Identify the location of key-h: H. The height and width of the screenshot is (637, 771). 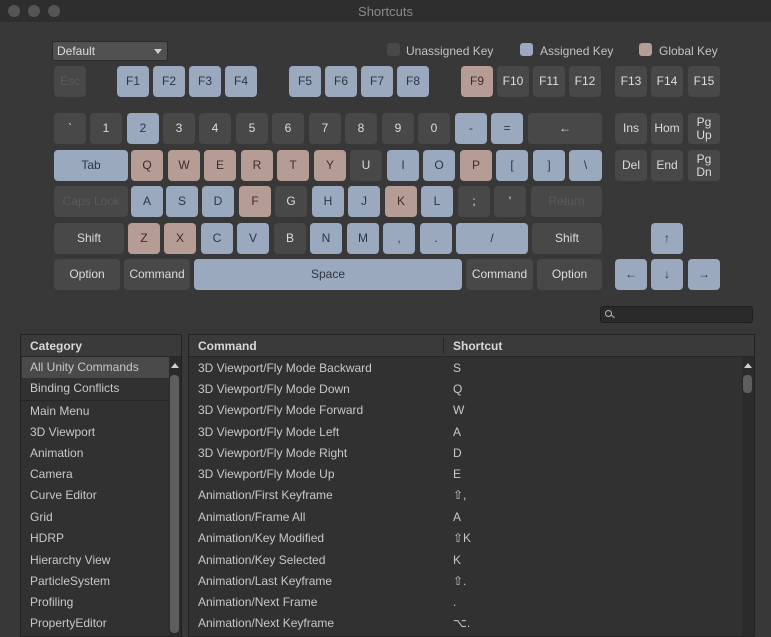
(328, 201).